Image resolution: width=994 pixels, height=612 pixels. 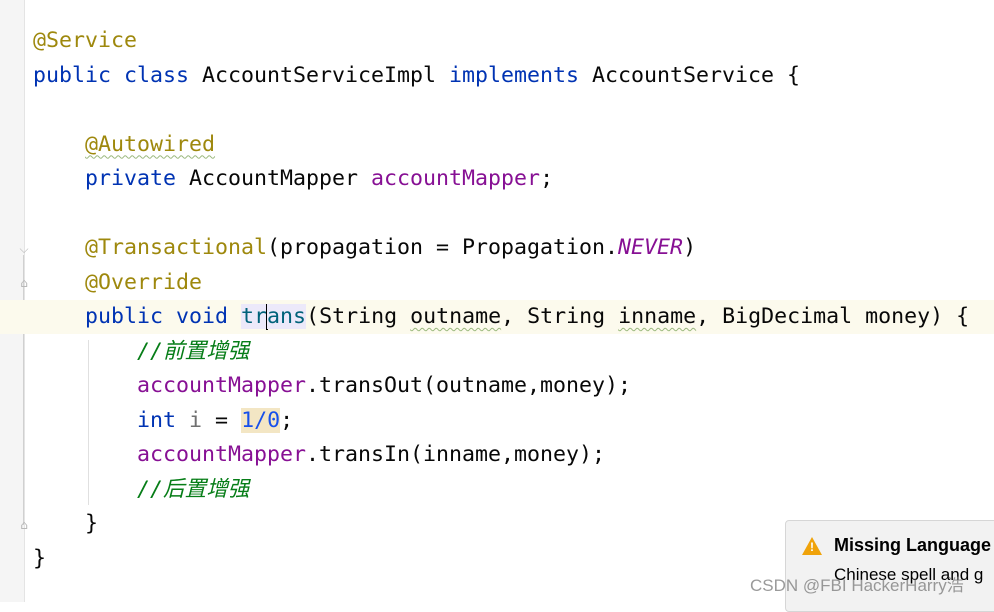 I want to click on code-token: i, so click(x=202, y=420).